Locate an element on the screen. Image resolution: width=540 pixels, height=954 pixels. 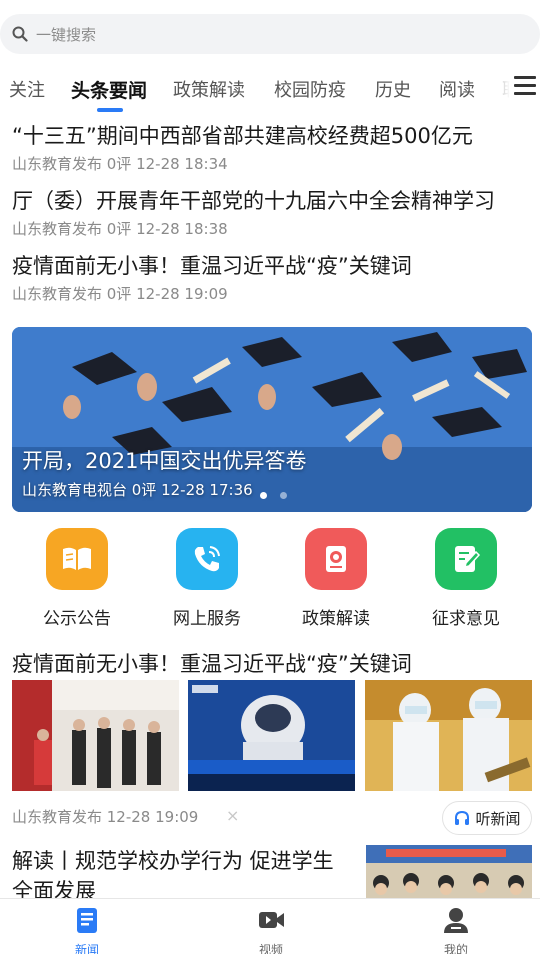
news-meta: 山东教育发布 0评 12-28 19:09 is located at coordinates (120, 294).